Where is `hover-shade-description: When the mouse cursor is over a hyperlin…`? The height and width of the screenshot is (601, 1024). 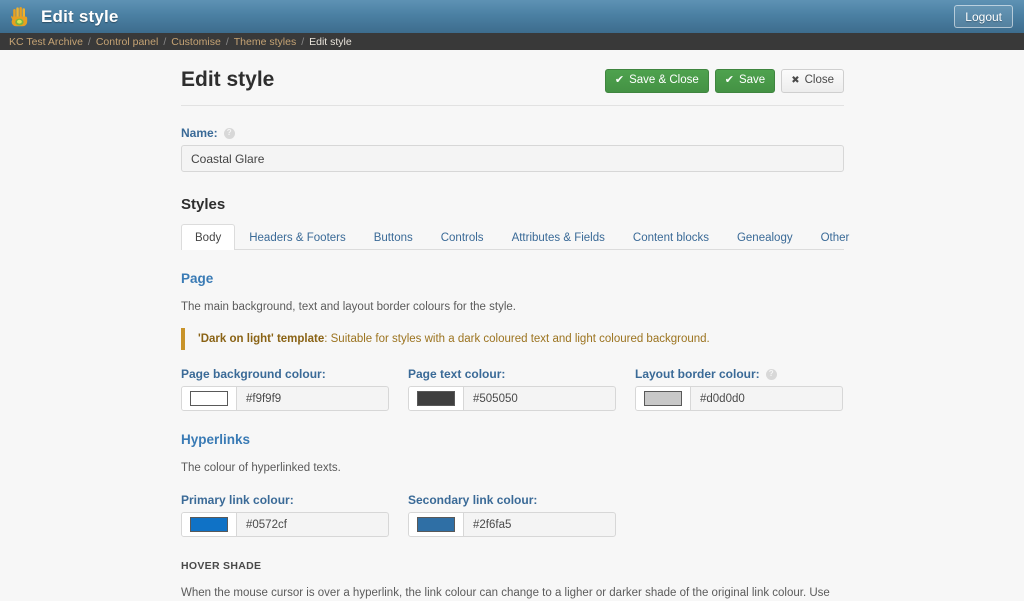
hover-shade-description: When the mouse cursor is over a hyperlin… is located at coordinates (505, 593).